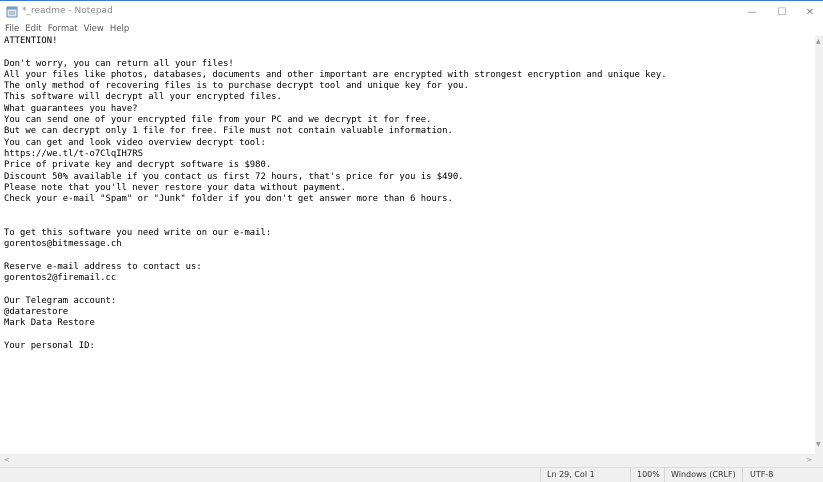 Image resolution: width=823 pixels, height=482 pixels. What do you see at coordinates (703, 474) in the screenshot?
I see `line-ending: Windows (CRLF)` at bounding box center [703, 474].